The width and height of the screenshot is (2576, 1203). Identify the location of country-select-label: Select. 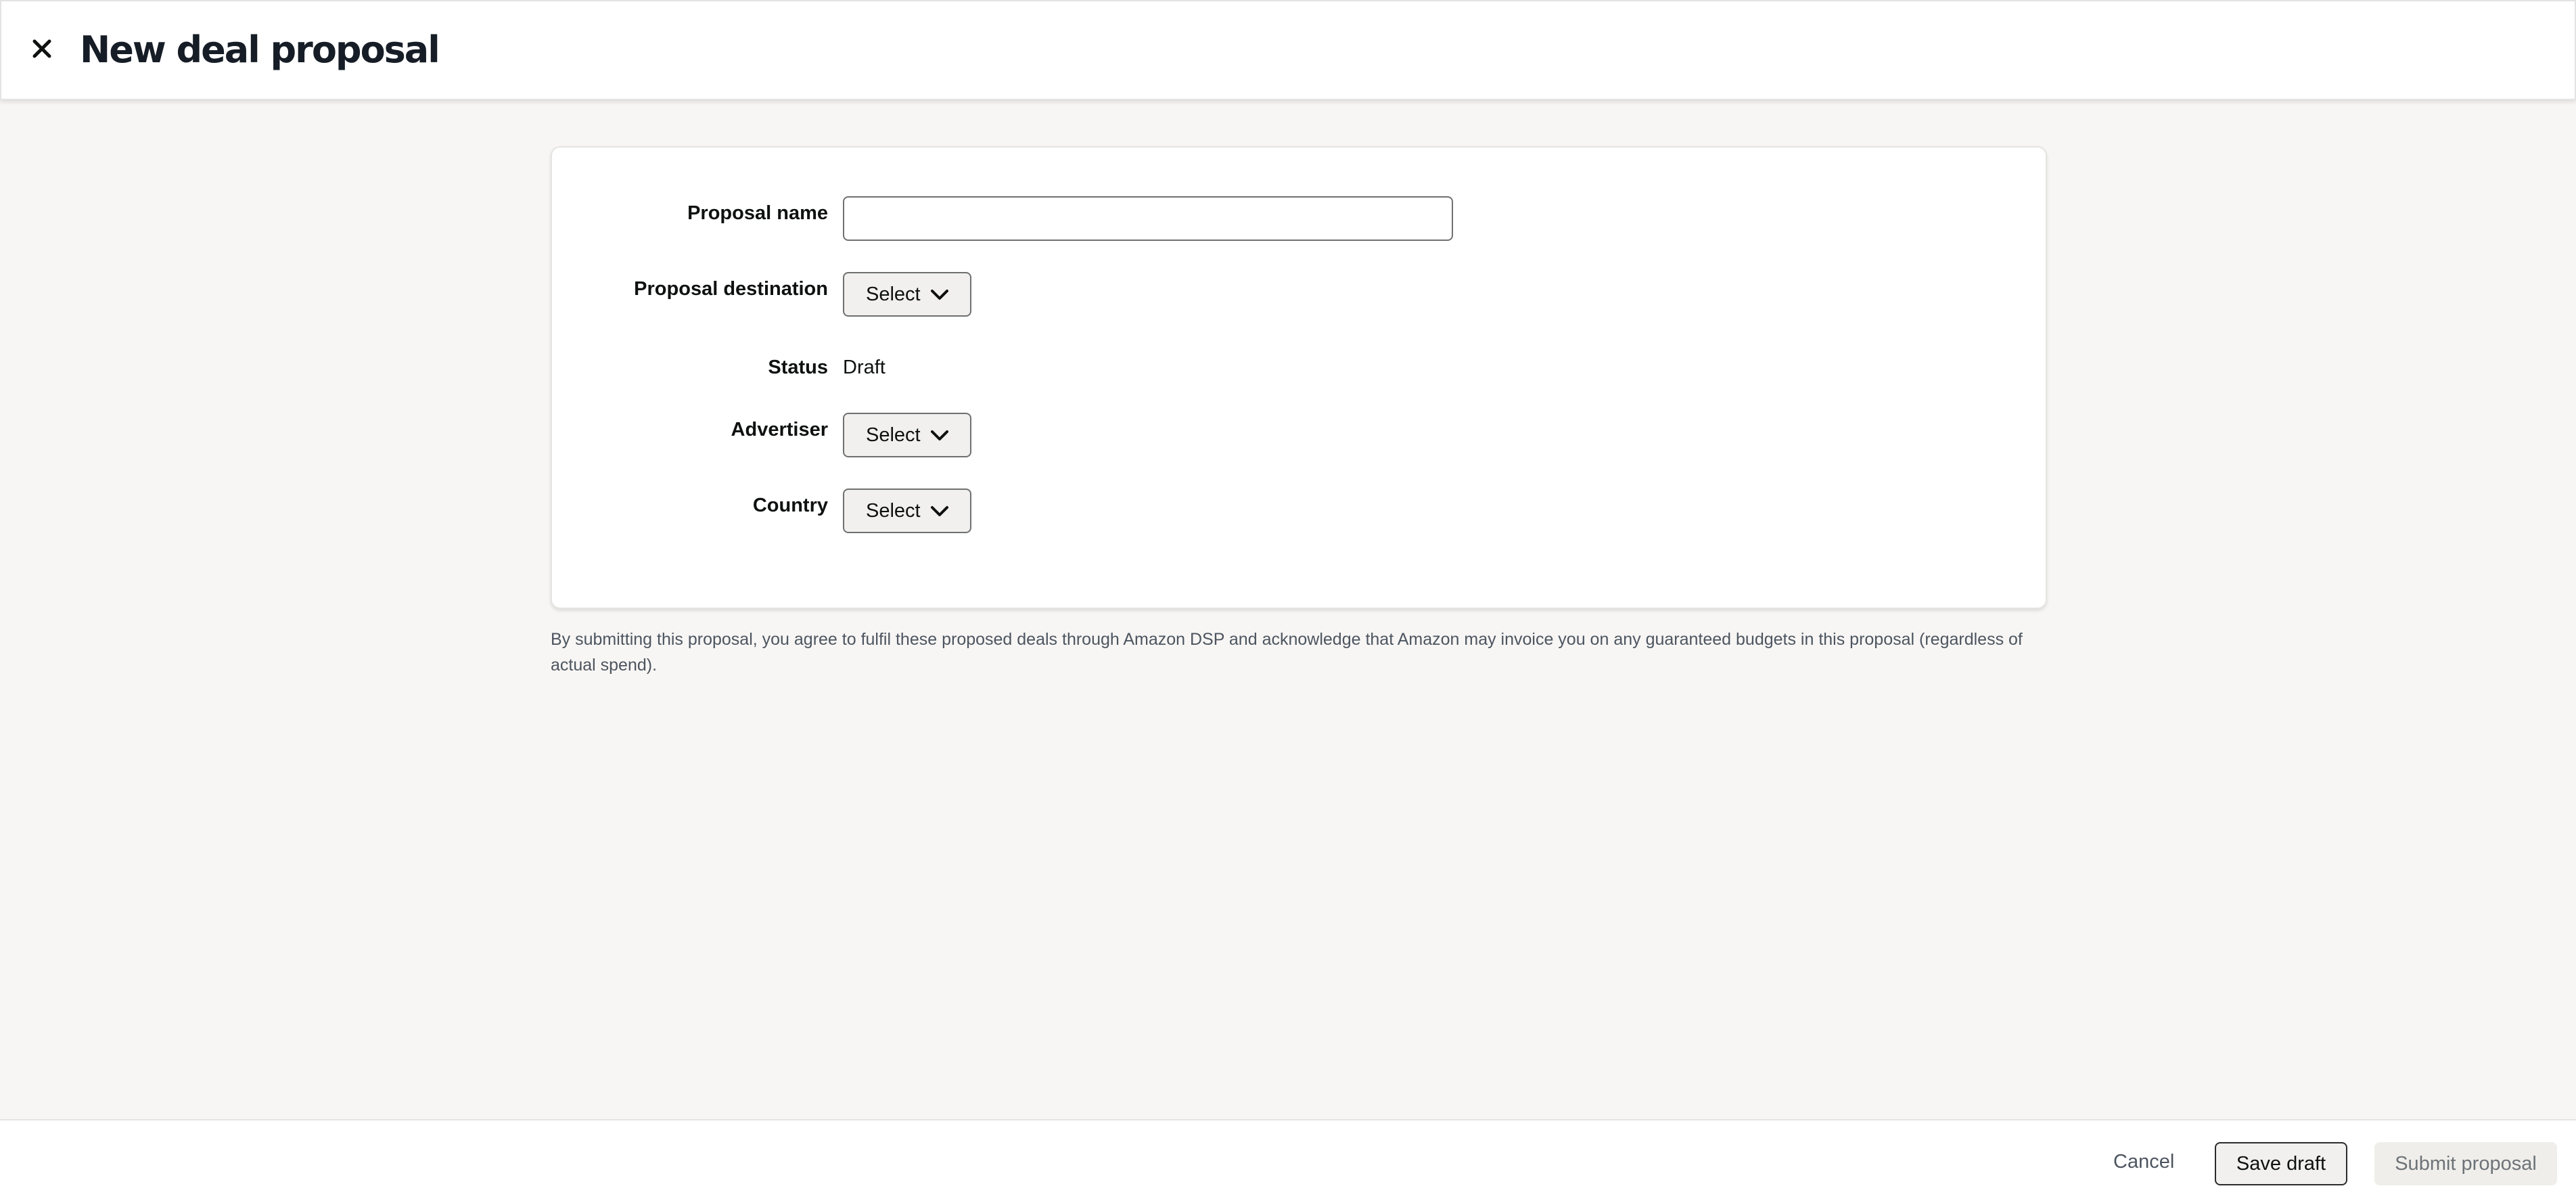
(894, 511).